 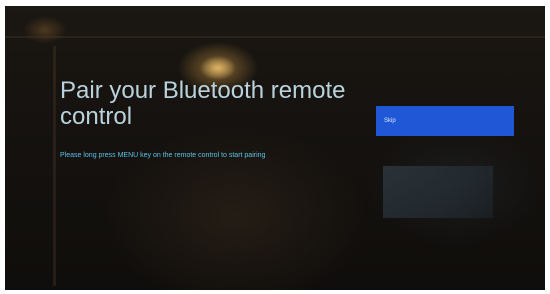 I want to click on page-title: Pair your Bluetooth remote control, so click(x=203, y=103).